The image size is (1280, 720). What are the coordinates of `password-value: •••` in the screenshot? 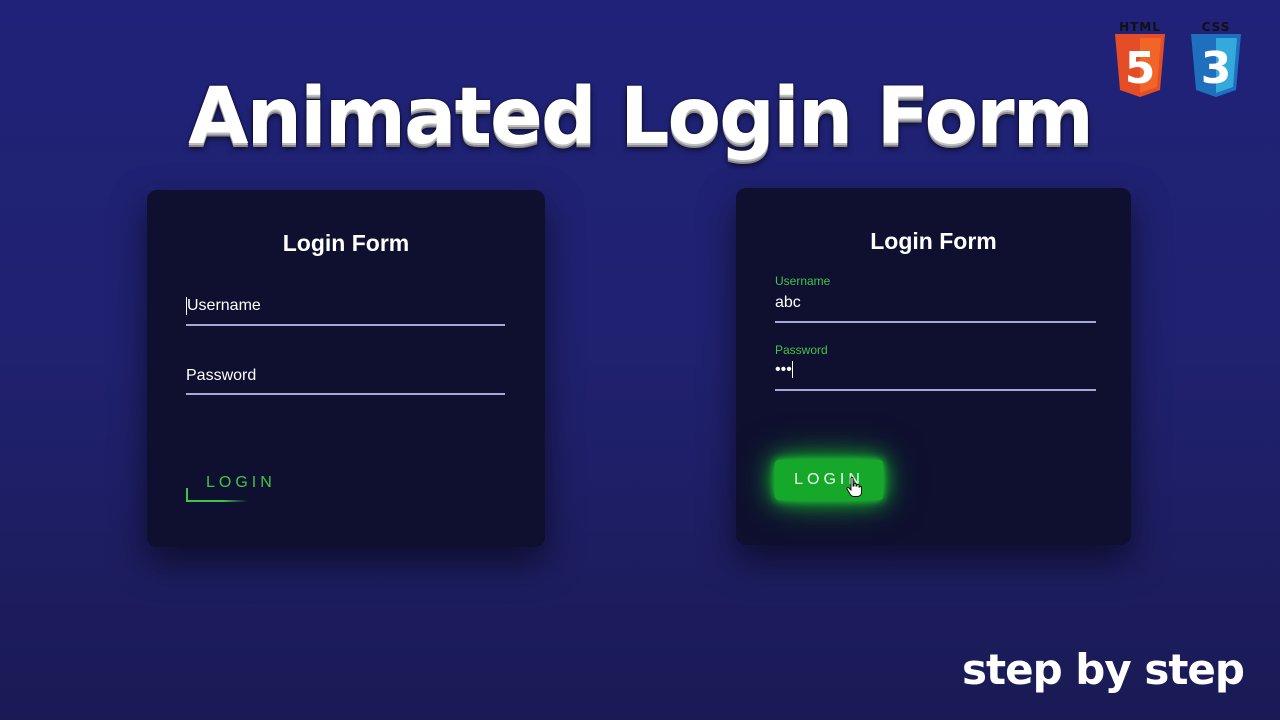 It's located at (784, 370).